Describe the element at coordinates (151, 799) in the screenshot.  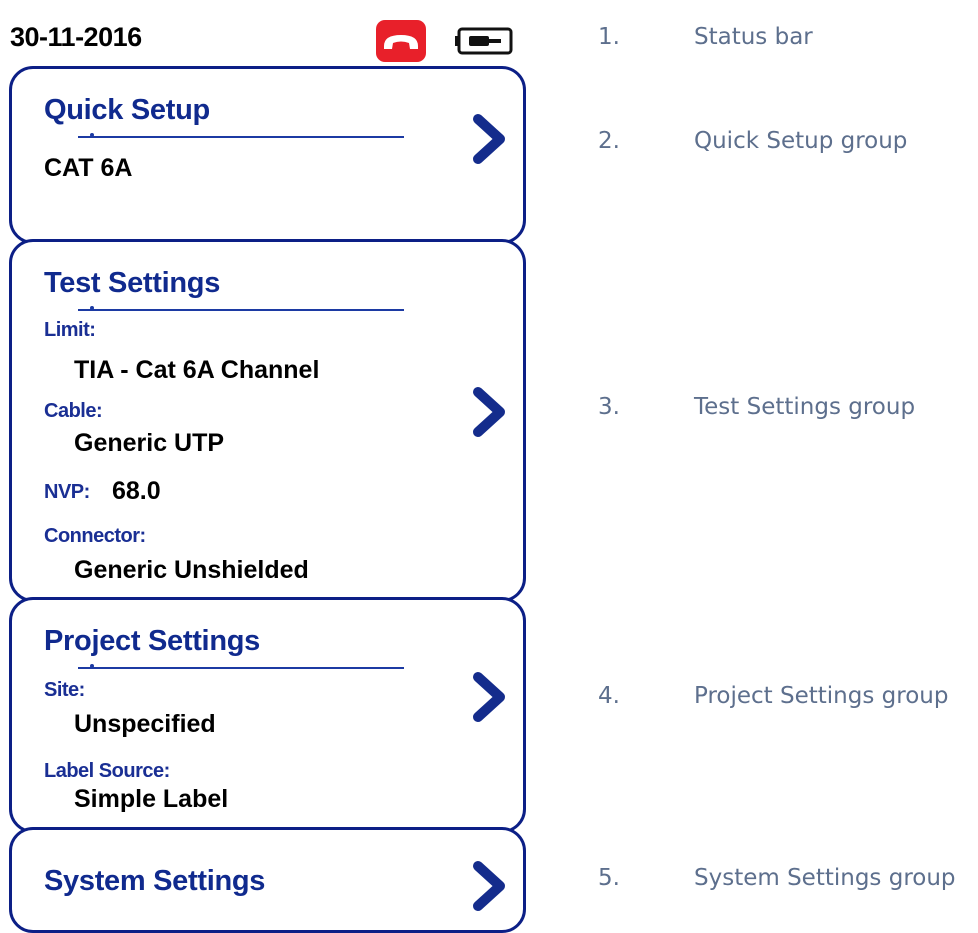
I see `label-source-value: Simple Label` at that location.